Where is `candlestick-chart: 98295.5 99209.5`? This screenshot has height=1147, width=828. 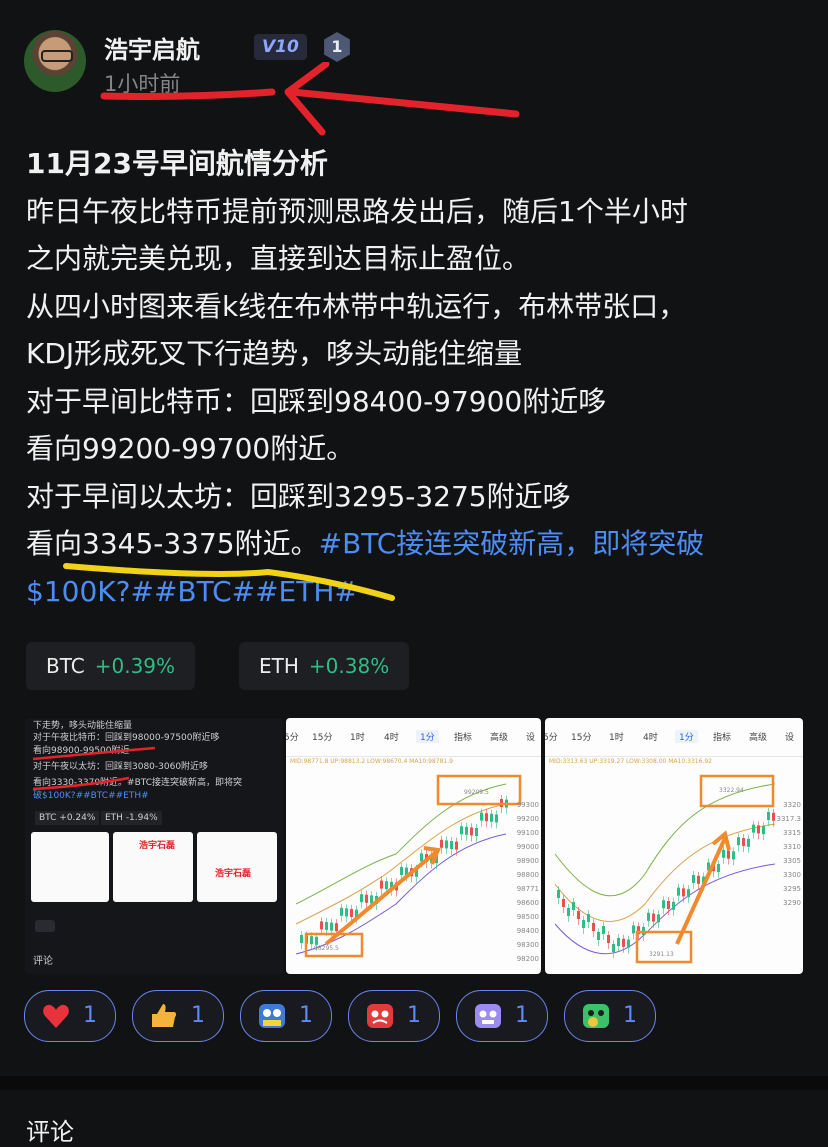
candlestick-chart: 98295.5 99209.5 is located at coordinates (408, 866).